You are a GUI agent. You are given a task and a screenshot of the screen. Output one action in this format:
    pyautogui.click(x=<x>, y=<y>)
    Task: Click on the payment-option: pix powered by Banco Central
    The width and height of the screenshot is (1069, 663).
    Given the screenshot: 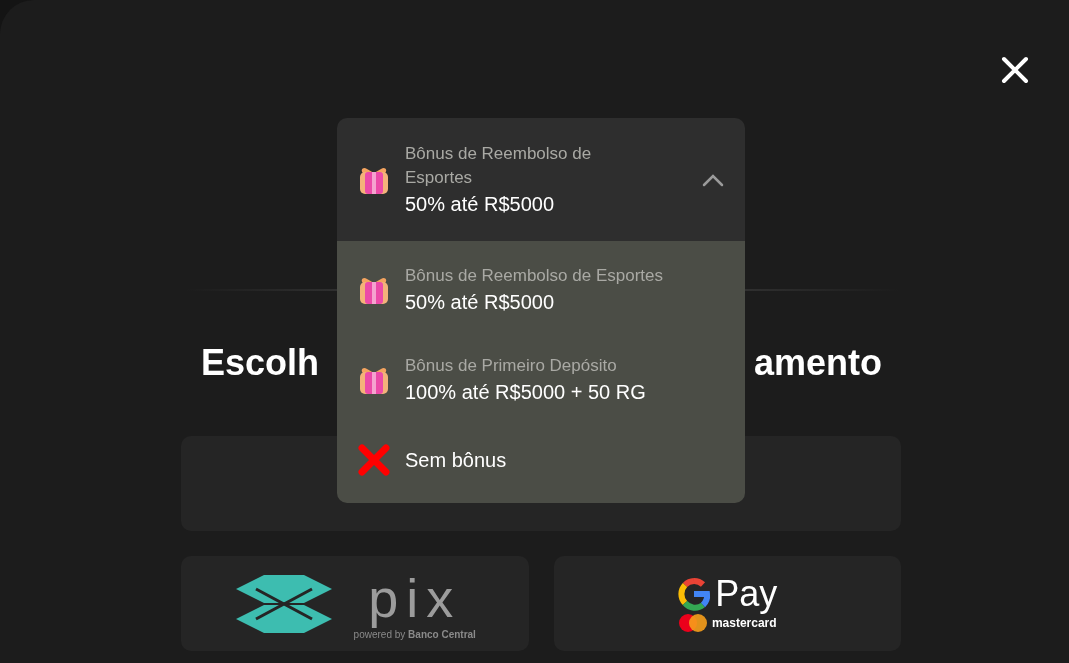 What is the action you would take?
    pyautogui.click(x=355, y=603)
    